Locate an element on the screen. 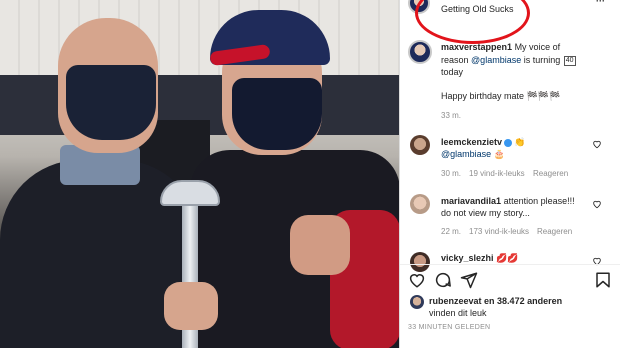  share-send-icon is located at coordinates (469, 280).